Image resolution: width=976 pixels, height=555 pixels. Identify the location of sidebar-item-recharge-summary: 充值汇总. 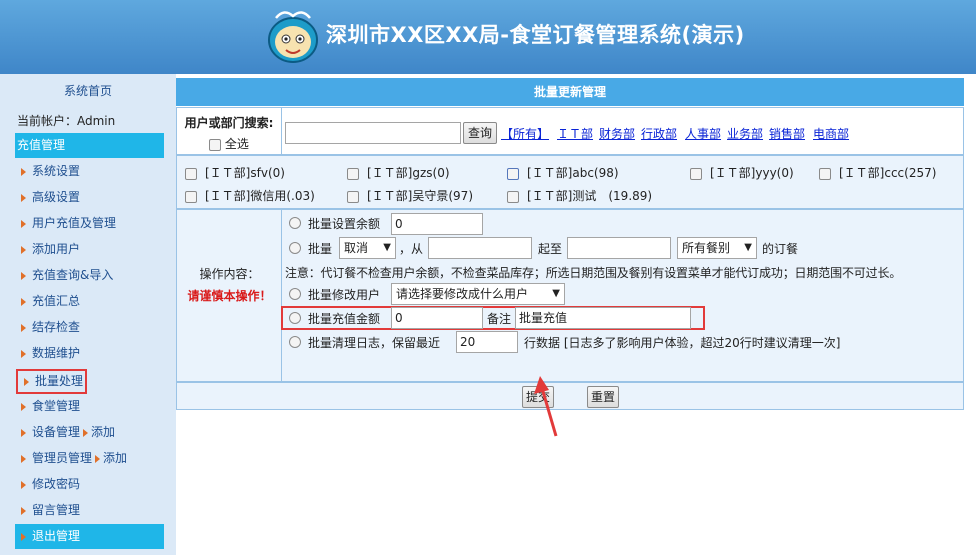
(89, 301).